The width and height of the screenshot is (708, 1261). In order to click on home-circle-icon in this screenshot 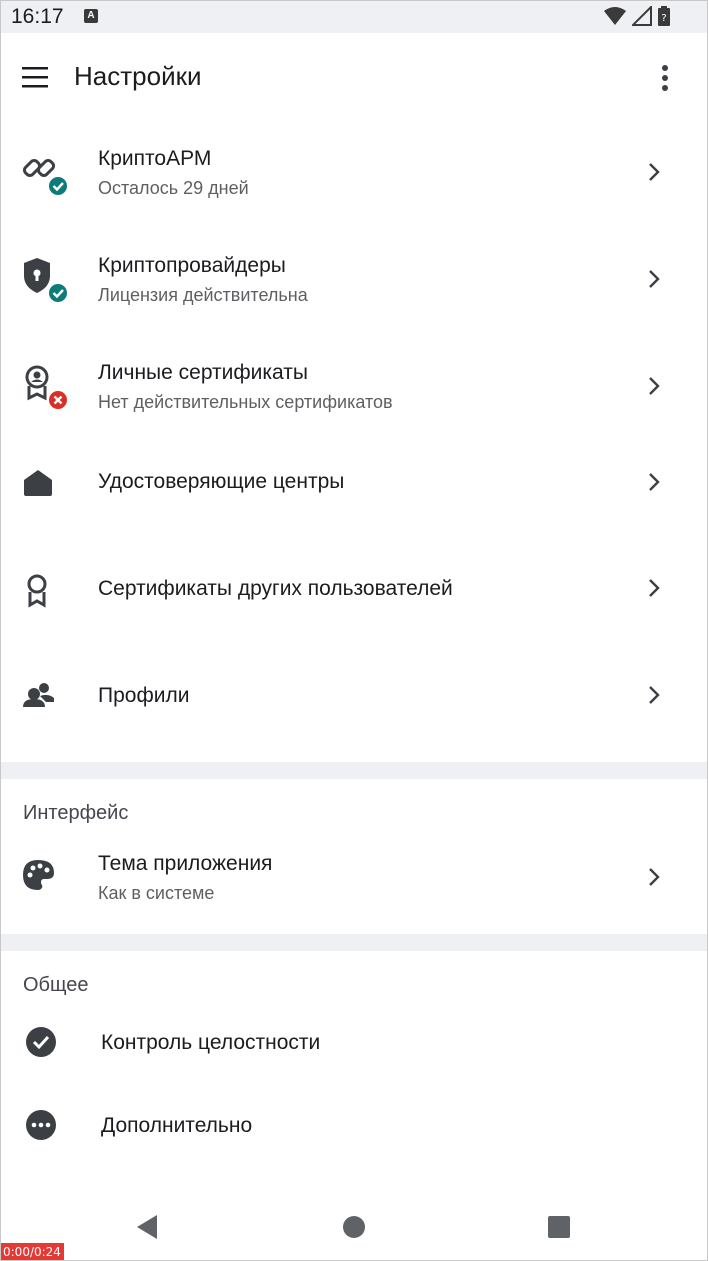, I will do `click(354, 1227)`.